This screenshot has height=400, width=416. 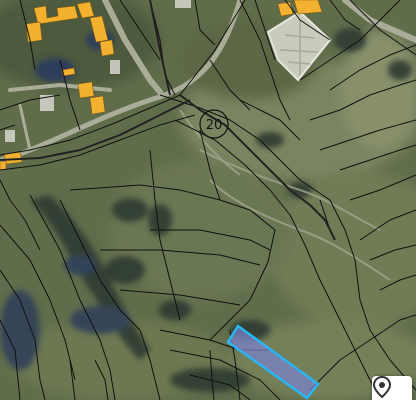 I want to click on parcel-number-label: 20, so click(x=214, y=124).